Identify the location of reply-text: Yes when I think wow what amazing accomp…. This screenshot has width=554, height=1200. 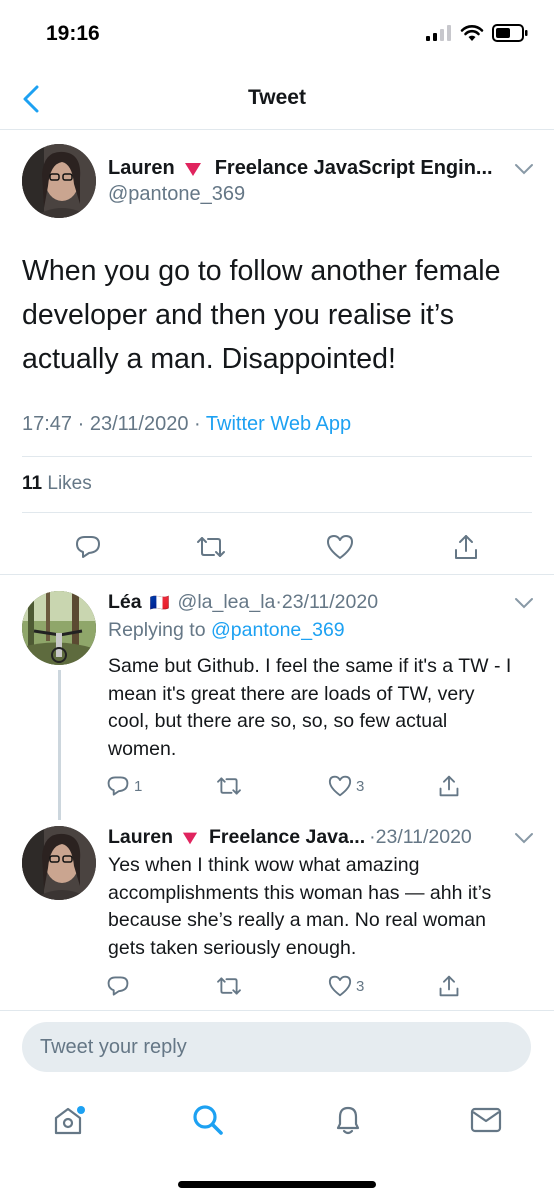
(300, 906).